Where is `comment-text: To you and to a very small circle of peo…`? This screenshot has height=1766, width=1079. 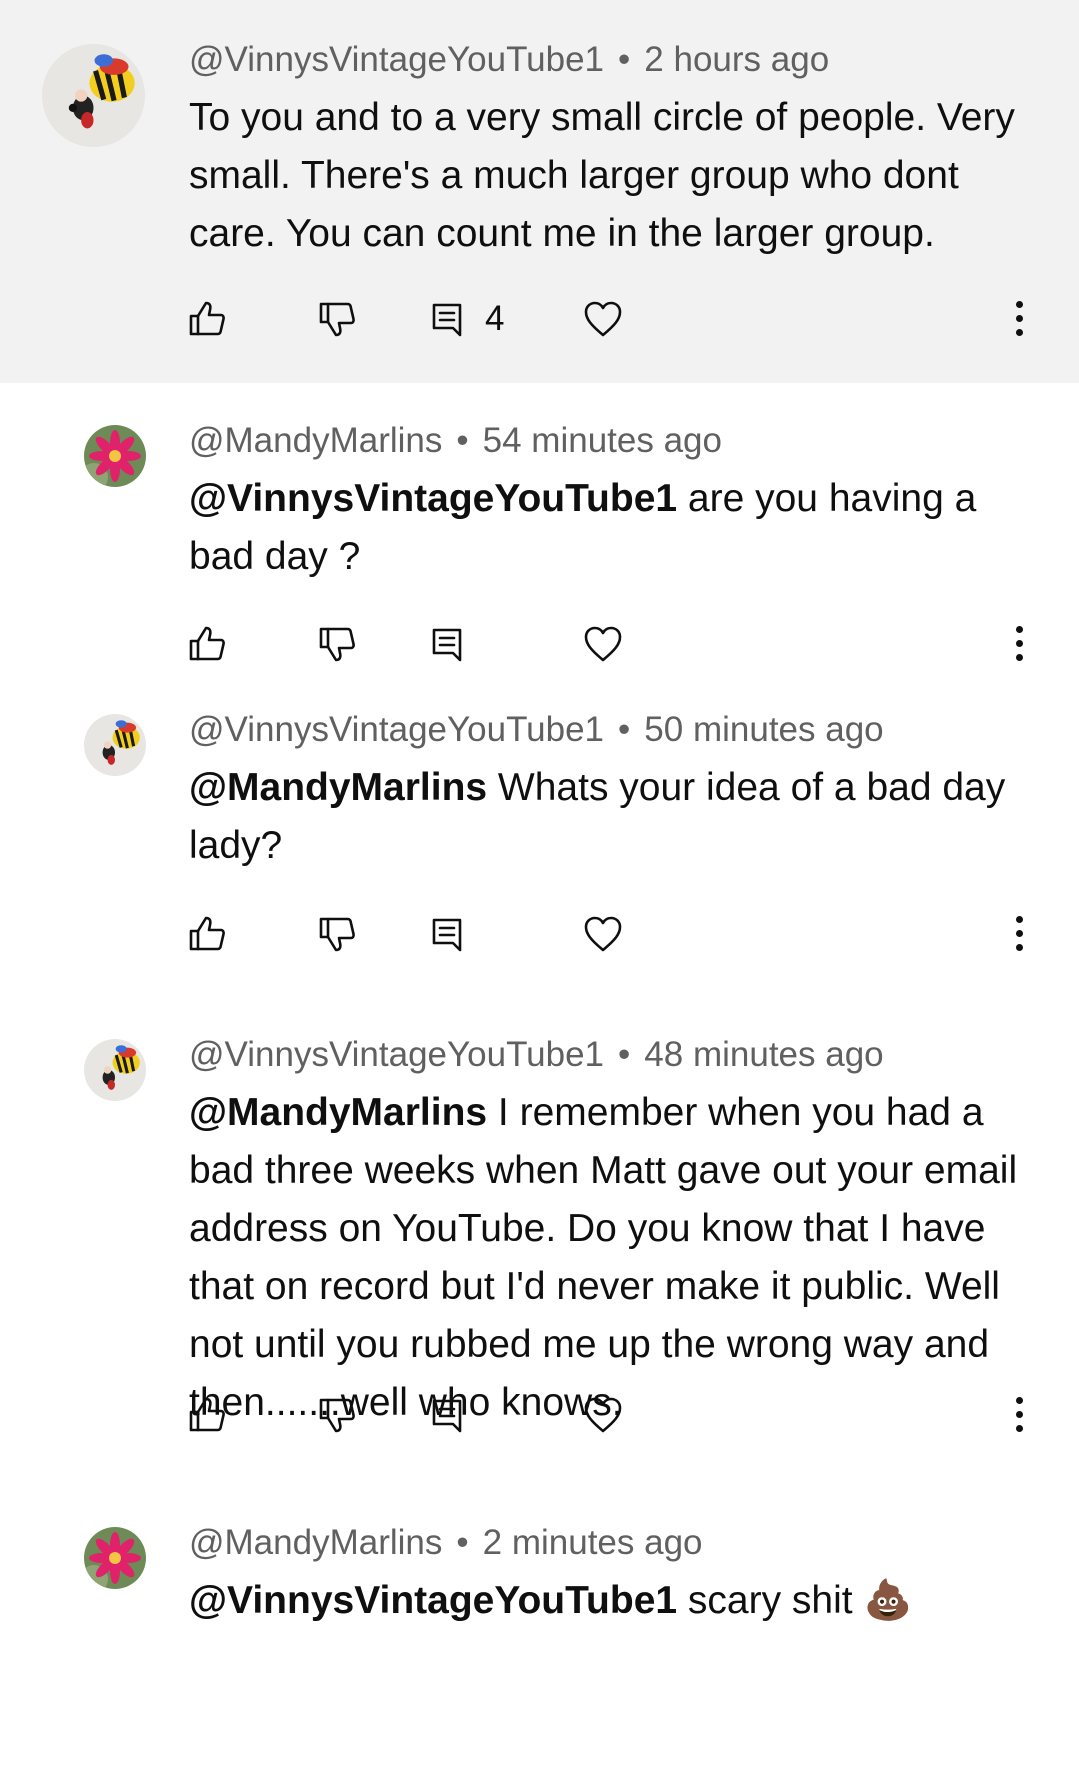
comment-text: To you and to a very small circle of peo… is located at coordinates (619, 176).